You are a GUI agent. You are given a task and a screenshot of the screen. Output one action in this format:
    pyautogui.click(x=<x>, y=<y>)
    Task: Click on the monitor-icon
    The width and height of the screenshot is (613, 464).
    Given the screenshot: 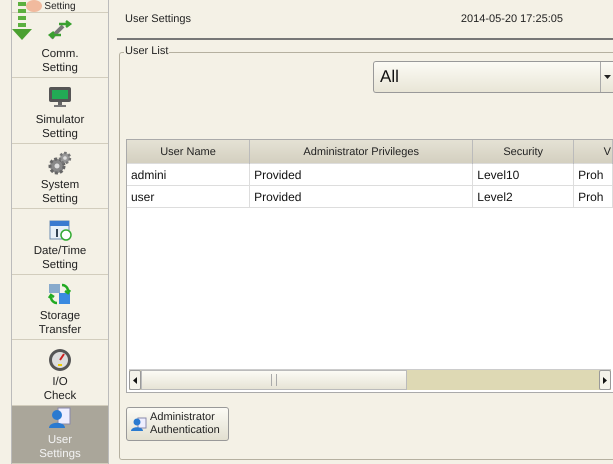 What is the action you would take?
    pyautogui.click(x=60, y=98)
    